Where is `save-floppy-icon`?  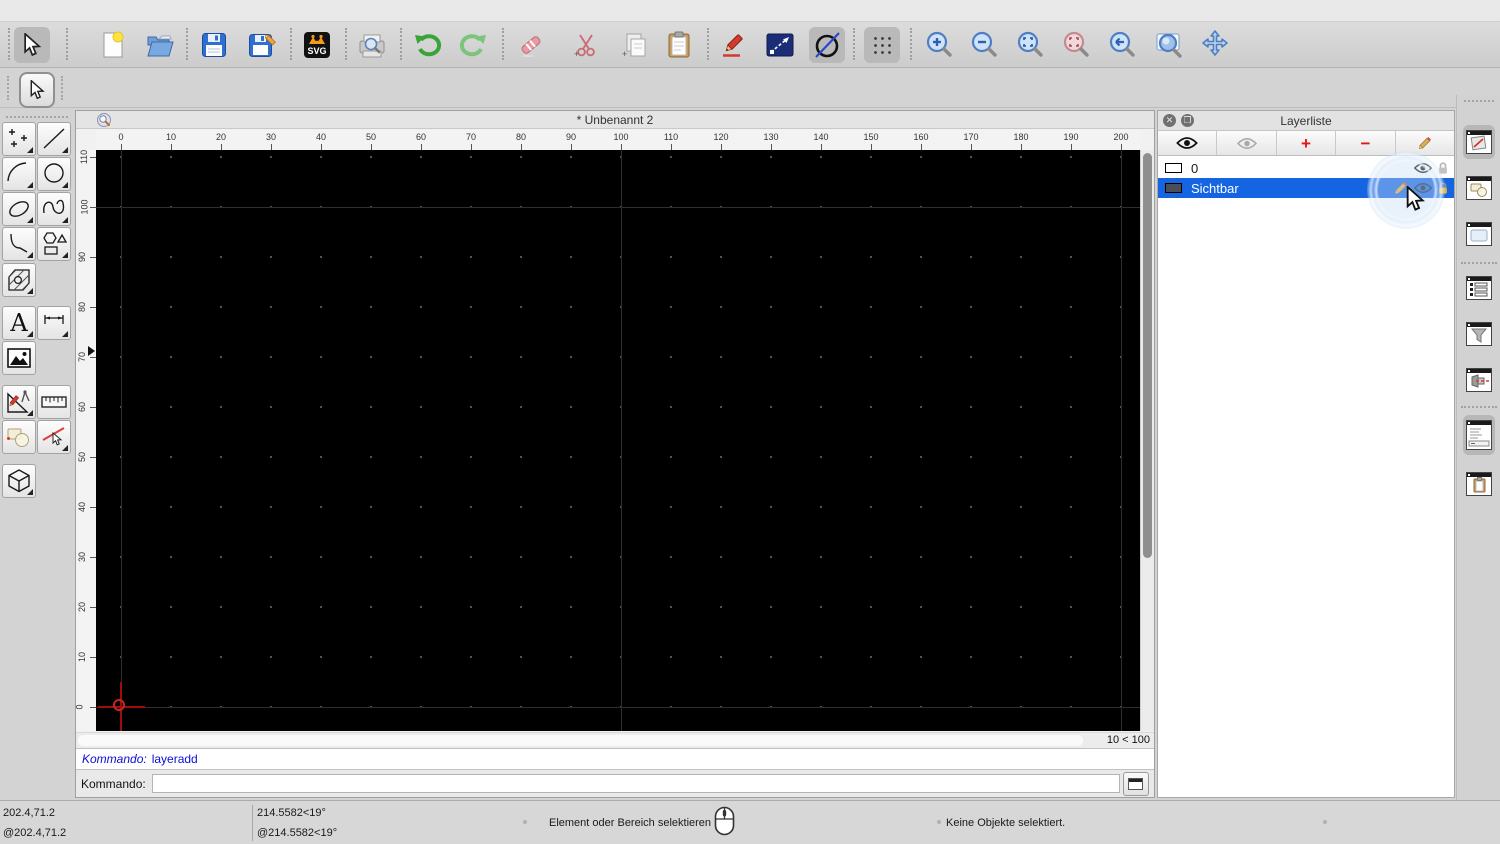 save-floppy-icon is located at coordinates (214, 45).